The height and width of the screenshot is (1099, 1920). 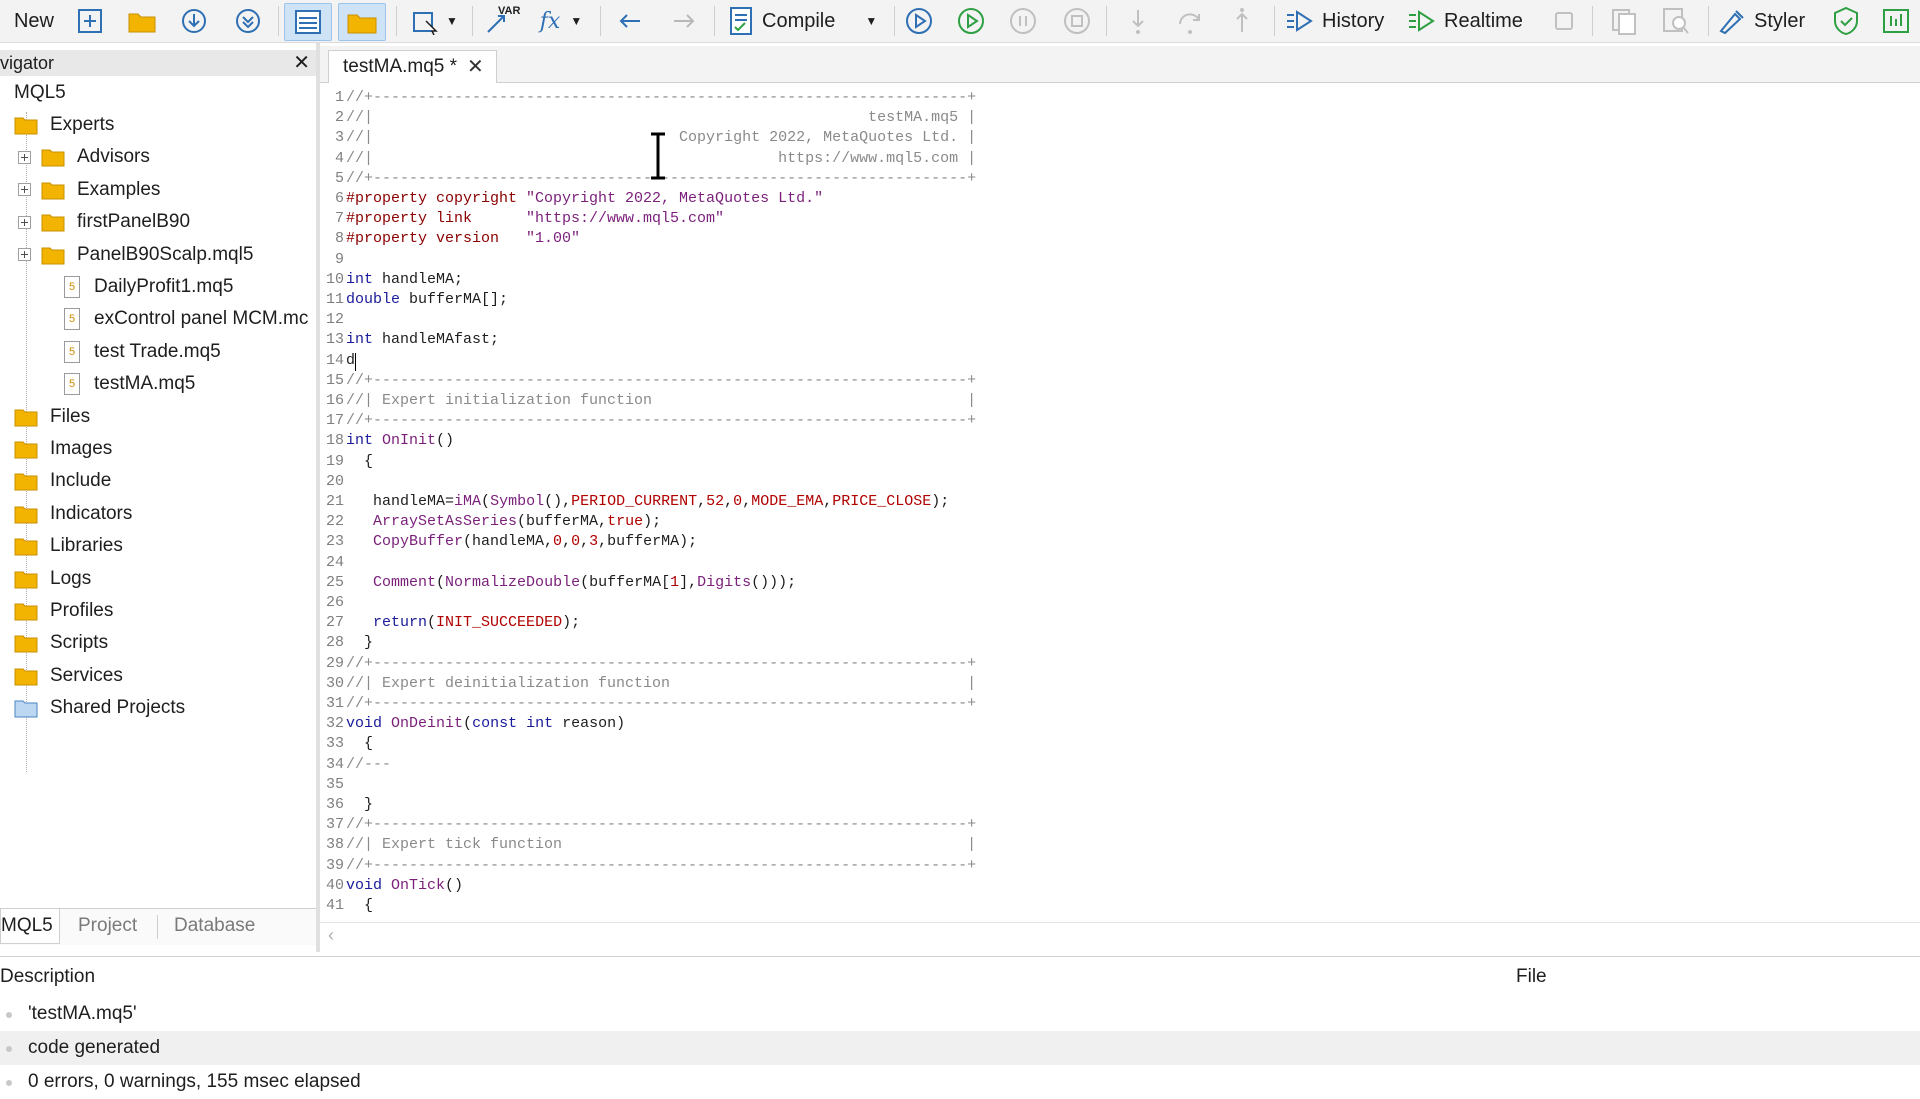 I want to click on horizontal-scrollbar: ‹, so click(x=1120, y=934).